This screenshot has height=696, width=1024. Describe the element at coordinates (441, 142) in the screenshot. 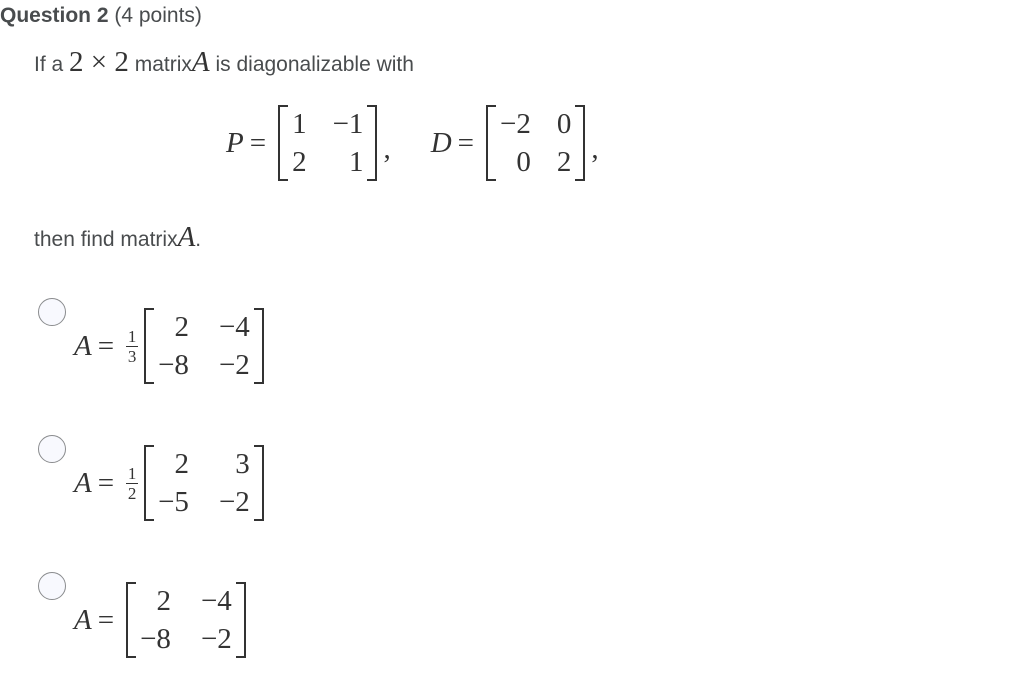

I see `matrix-d-label: D` at that location.